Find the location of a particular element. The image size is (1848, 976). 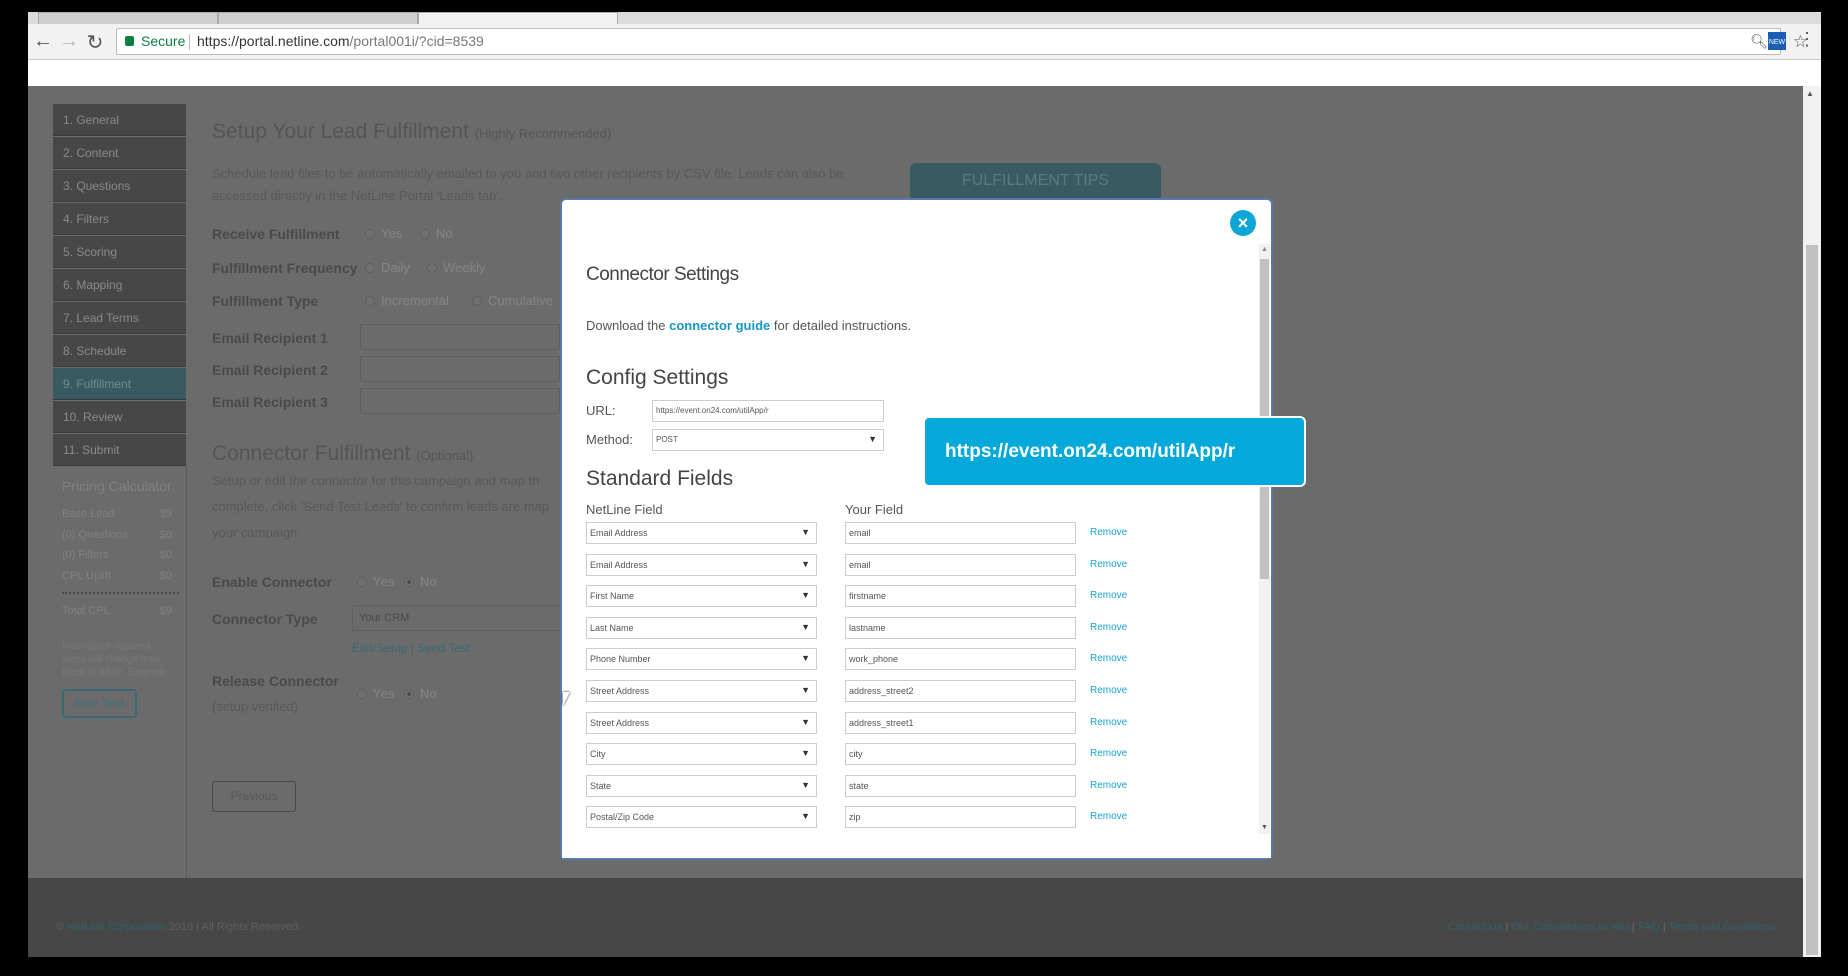

netline-field-select: Postal/Zip Code ▼ is located at coordinates (701, 817).